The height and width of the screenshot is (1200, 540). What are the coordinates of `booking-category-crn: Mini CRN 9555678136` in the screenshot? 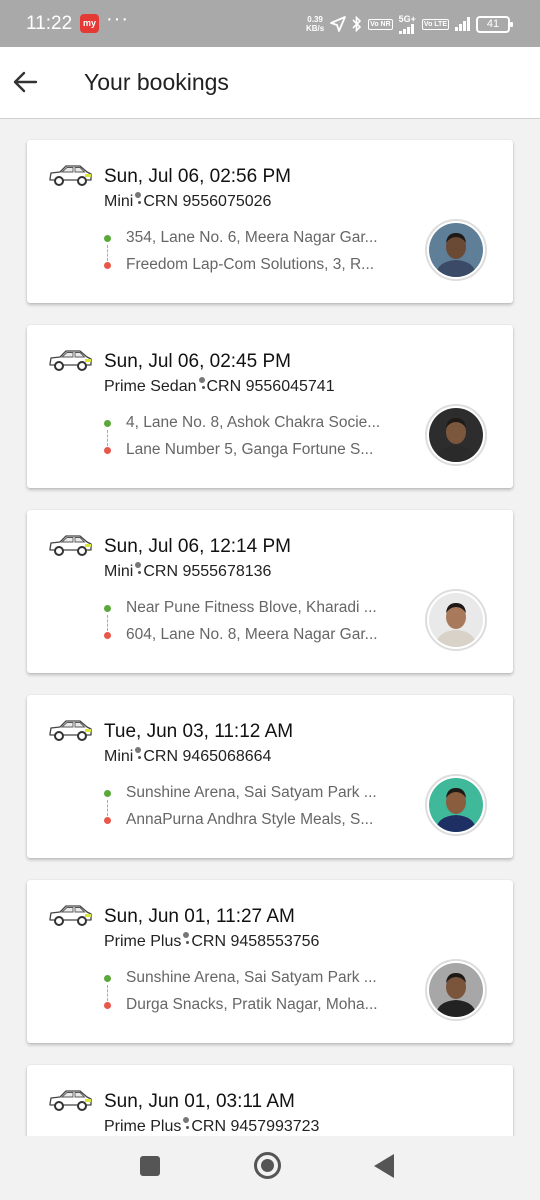 It's located at (188, 571).